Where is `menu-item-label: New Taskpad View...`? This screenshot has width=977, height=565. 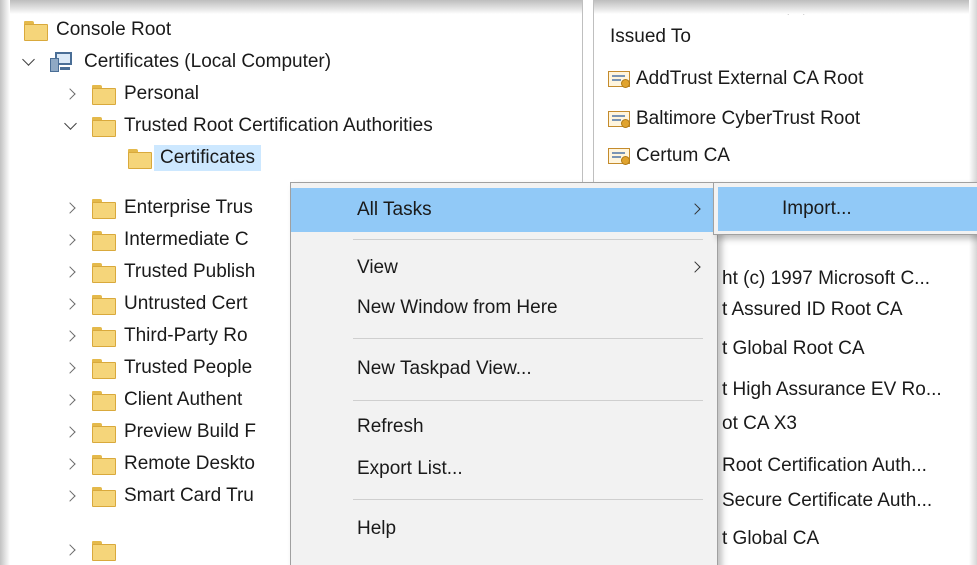 menu-item-label: New Taskpad View... is located at coordinates (444, 368).